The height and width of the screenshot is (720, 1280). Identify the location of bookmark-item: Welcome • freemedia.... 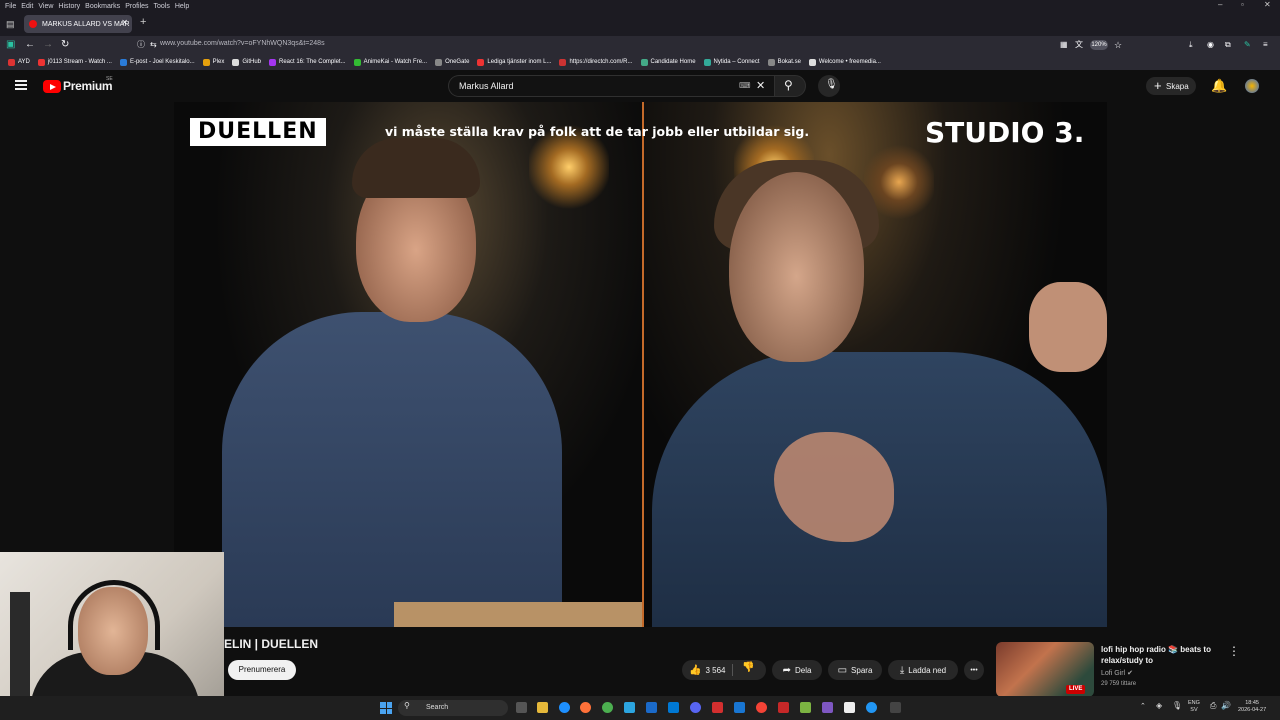
(844, 62).